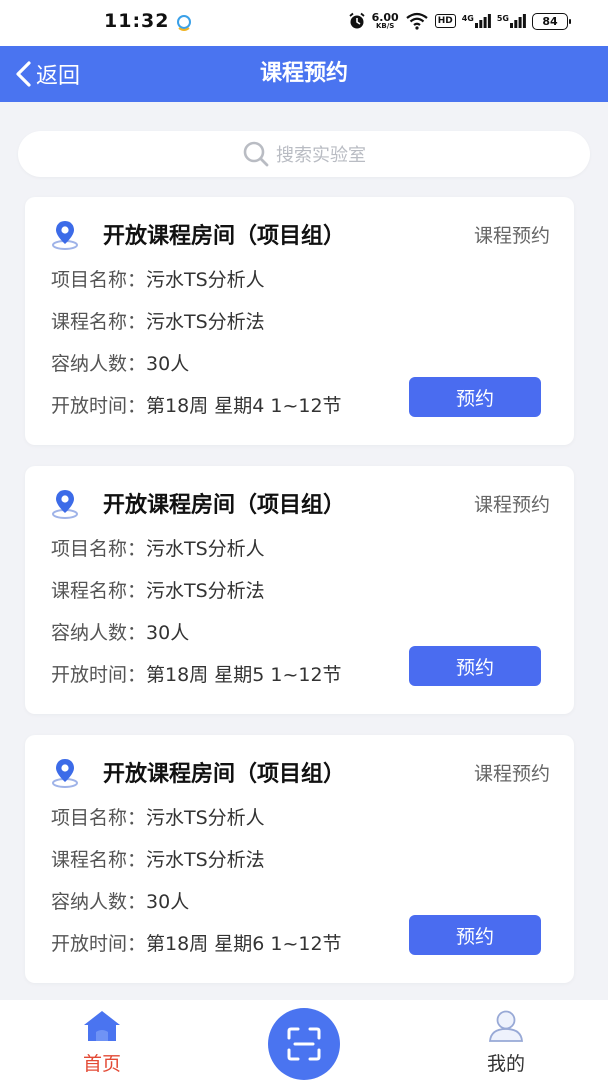  I want to click on signal-4g: 4G, so click(476, 21).